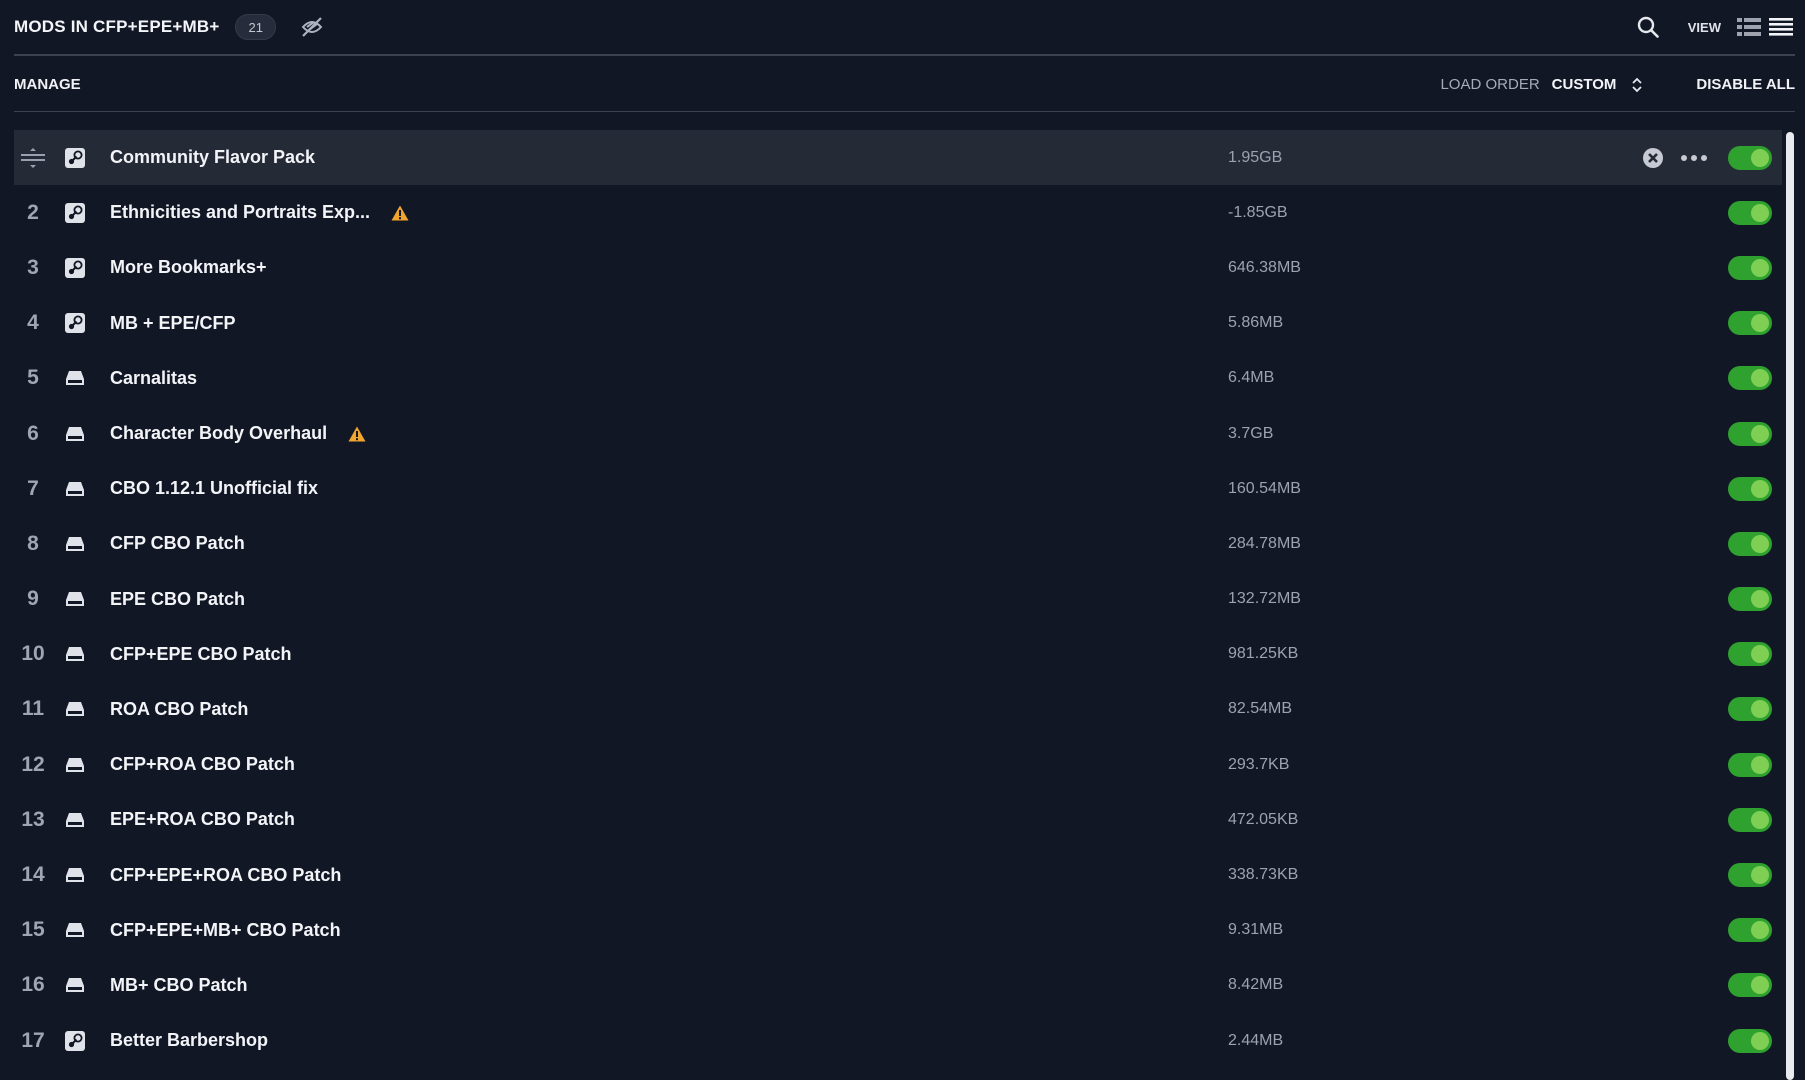 Image resolution: width=1805 pixels, height=1080 pixels. Describe the element at coordinates (33, 654) in the screenshot. I see `load-order-index: 10` at that location.